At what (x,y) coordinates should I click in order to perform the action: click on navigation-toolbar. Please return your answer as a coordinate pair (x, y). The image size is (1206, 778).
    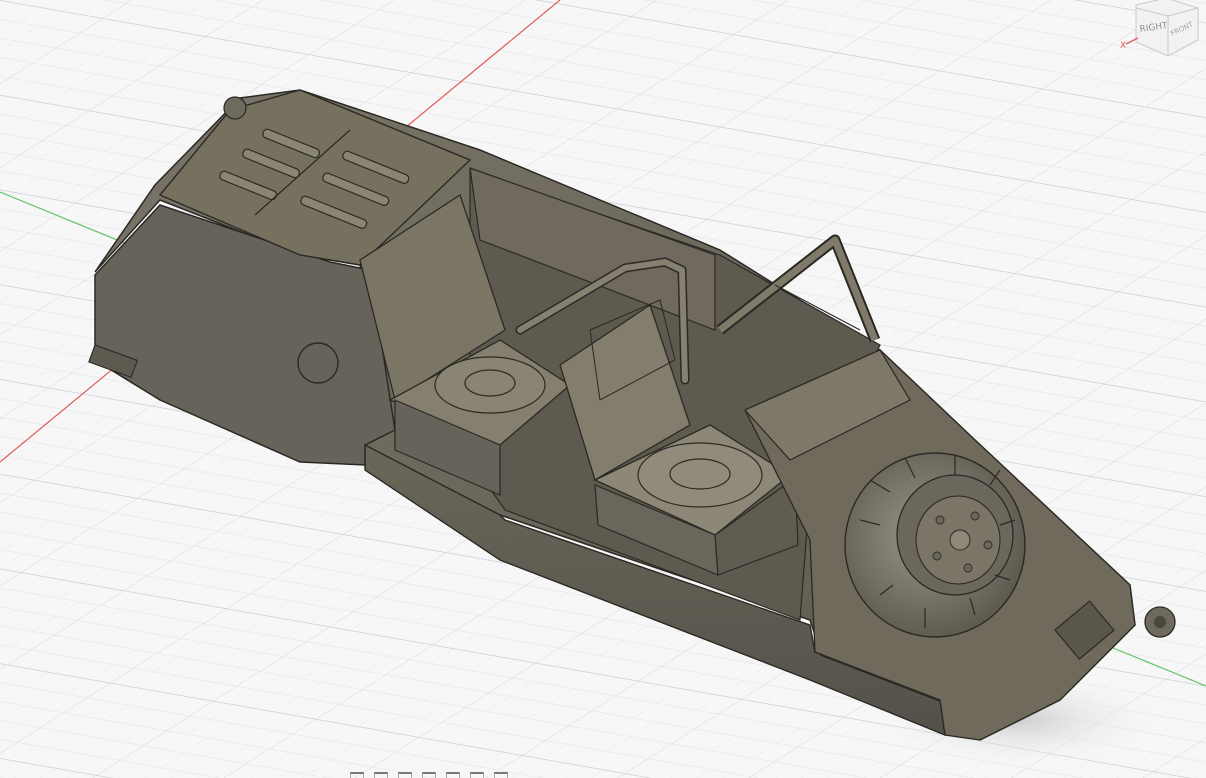
    Looking at the image, I should click on (470, 774).